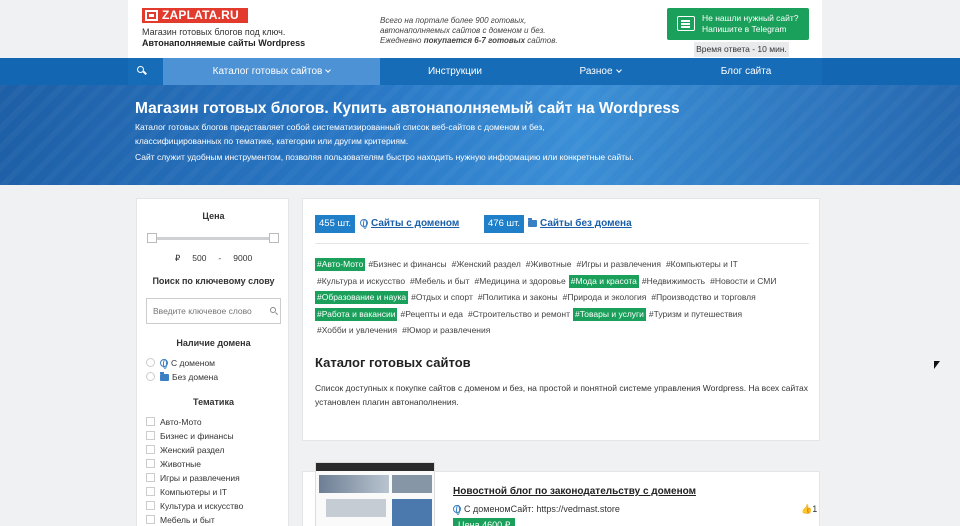  I want to click on price-filter-title: Цена, so click(213, 216).